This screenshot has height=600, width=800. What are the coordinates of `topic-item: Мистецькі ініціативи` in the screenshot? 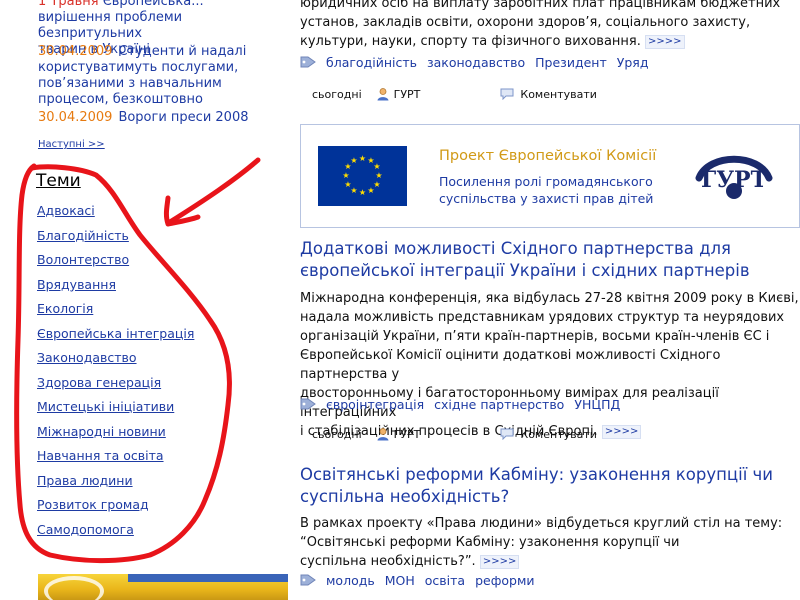 It's located at (115, 411).